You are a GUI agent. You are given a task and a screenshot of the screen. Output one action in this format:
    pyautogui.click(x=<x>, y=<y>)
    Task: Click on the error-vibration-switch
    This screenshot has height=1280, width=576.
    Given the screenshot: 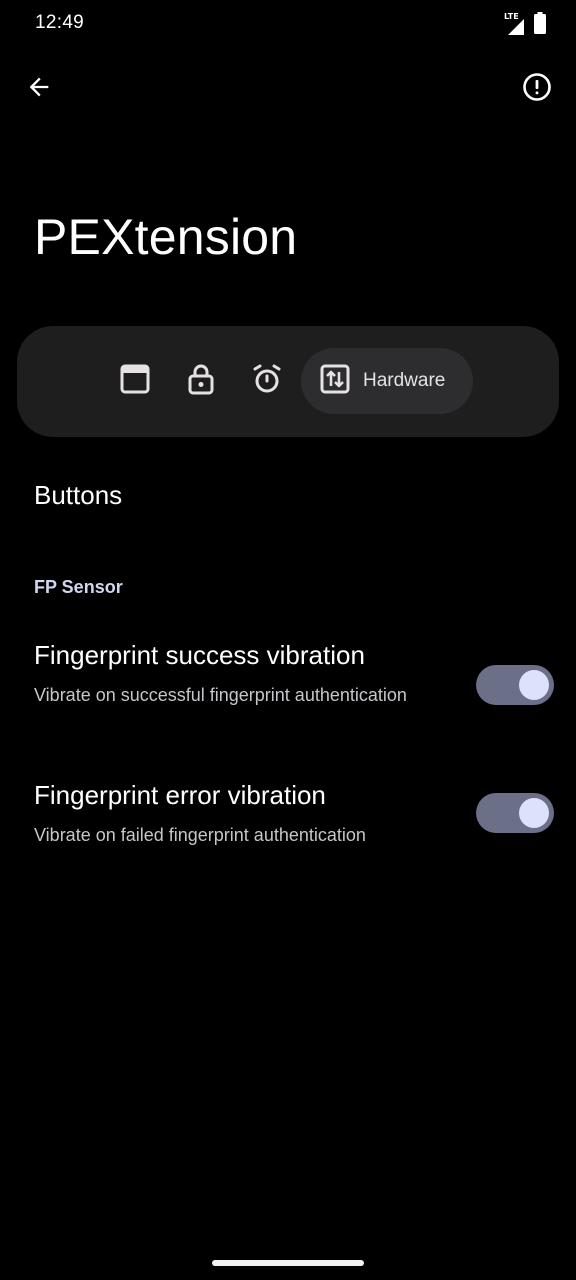 What is the action you would take?
    pyautogui.click(x=515, y=813)
    